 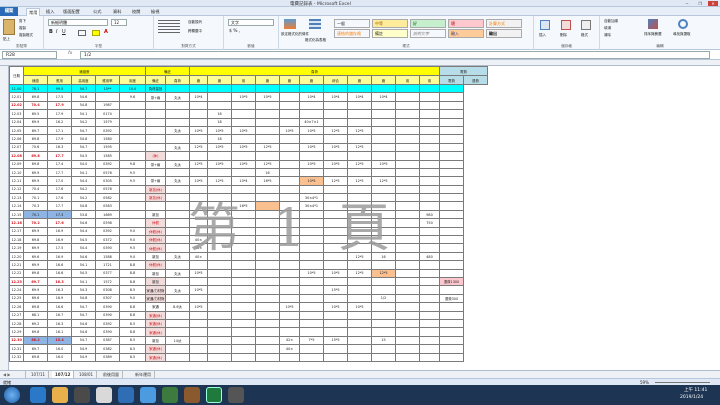 I want to click on money-cell: 退費300, so click(x=451, y=298).